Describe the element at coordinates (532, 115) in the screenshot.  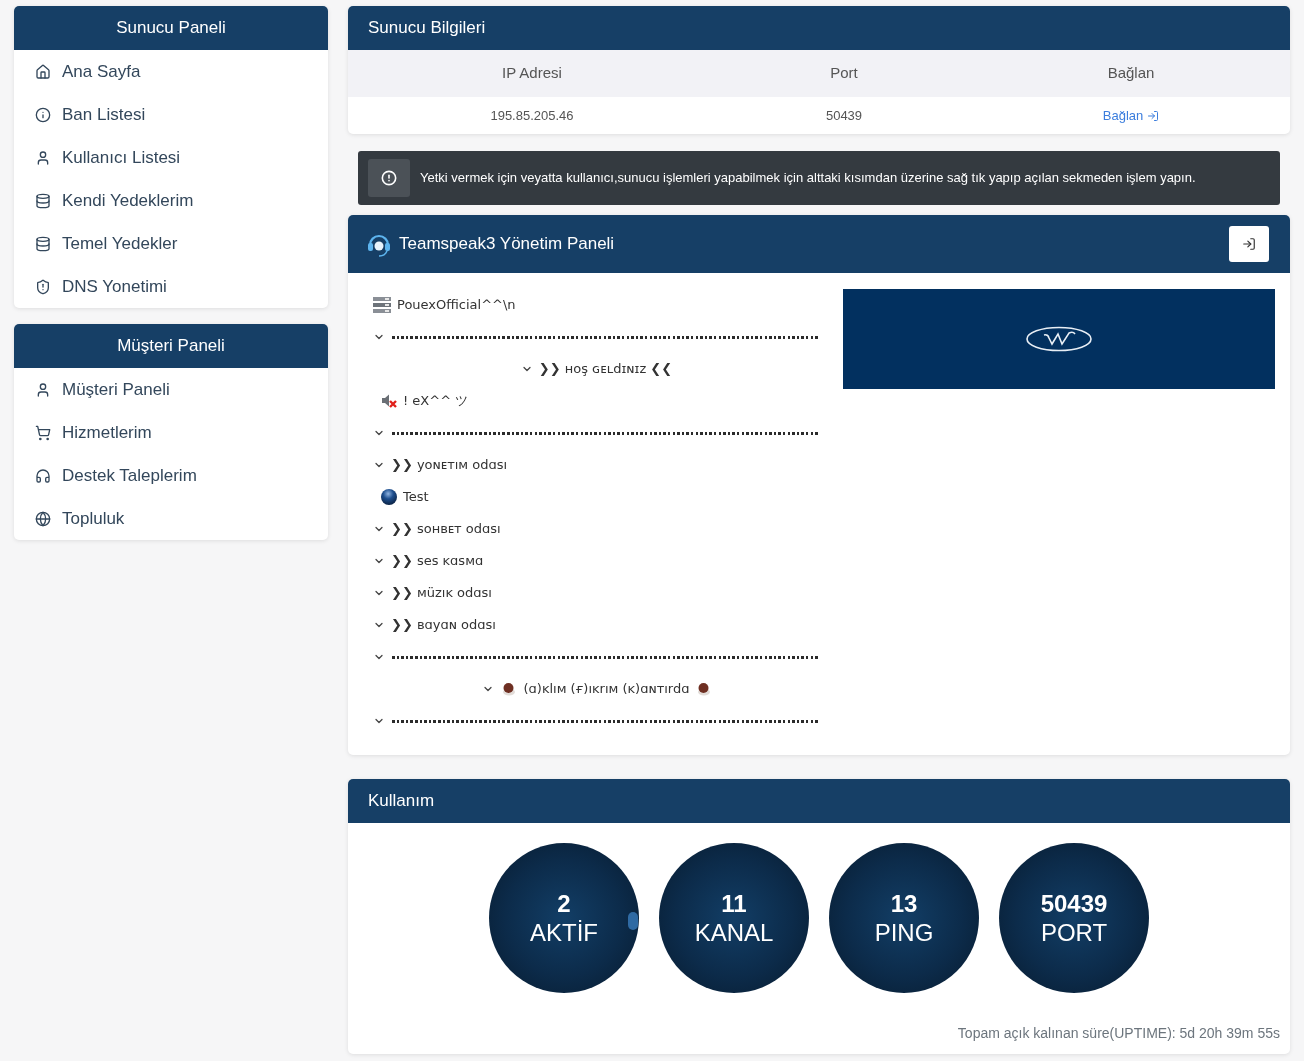
I see `table-cell-text: 195.85.205.46` at that location.